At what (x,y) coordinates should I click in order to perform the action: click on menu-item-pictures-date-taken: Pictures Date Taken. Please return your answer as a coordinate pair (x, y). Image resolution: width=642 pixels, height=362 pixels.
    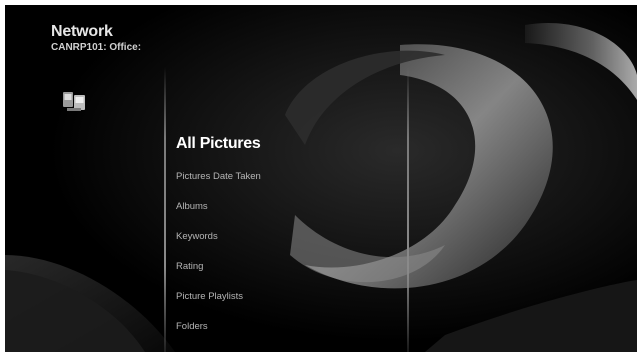
    Looking at the image, I should click on (218, 182).